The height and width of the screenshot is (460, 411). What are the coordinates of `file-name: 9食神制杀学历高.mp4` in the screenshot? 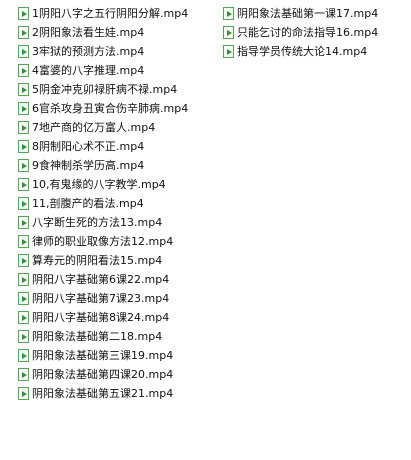 It's located at (88, 165).